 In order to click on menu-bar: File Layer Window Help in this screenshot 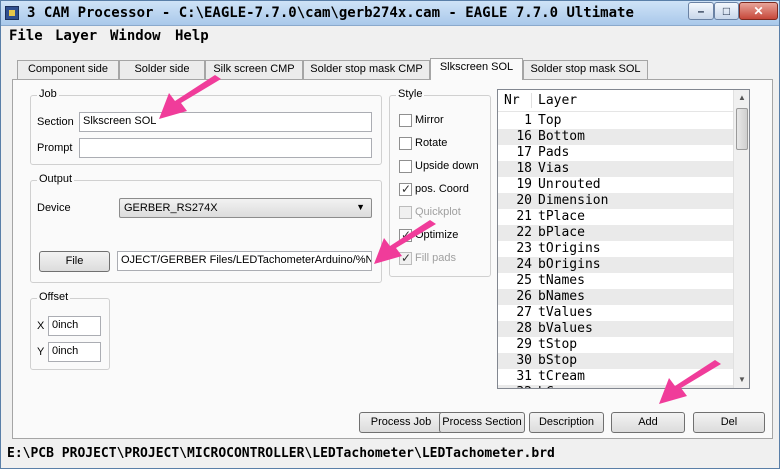, I will do `click(390, 37)`.